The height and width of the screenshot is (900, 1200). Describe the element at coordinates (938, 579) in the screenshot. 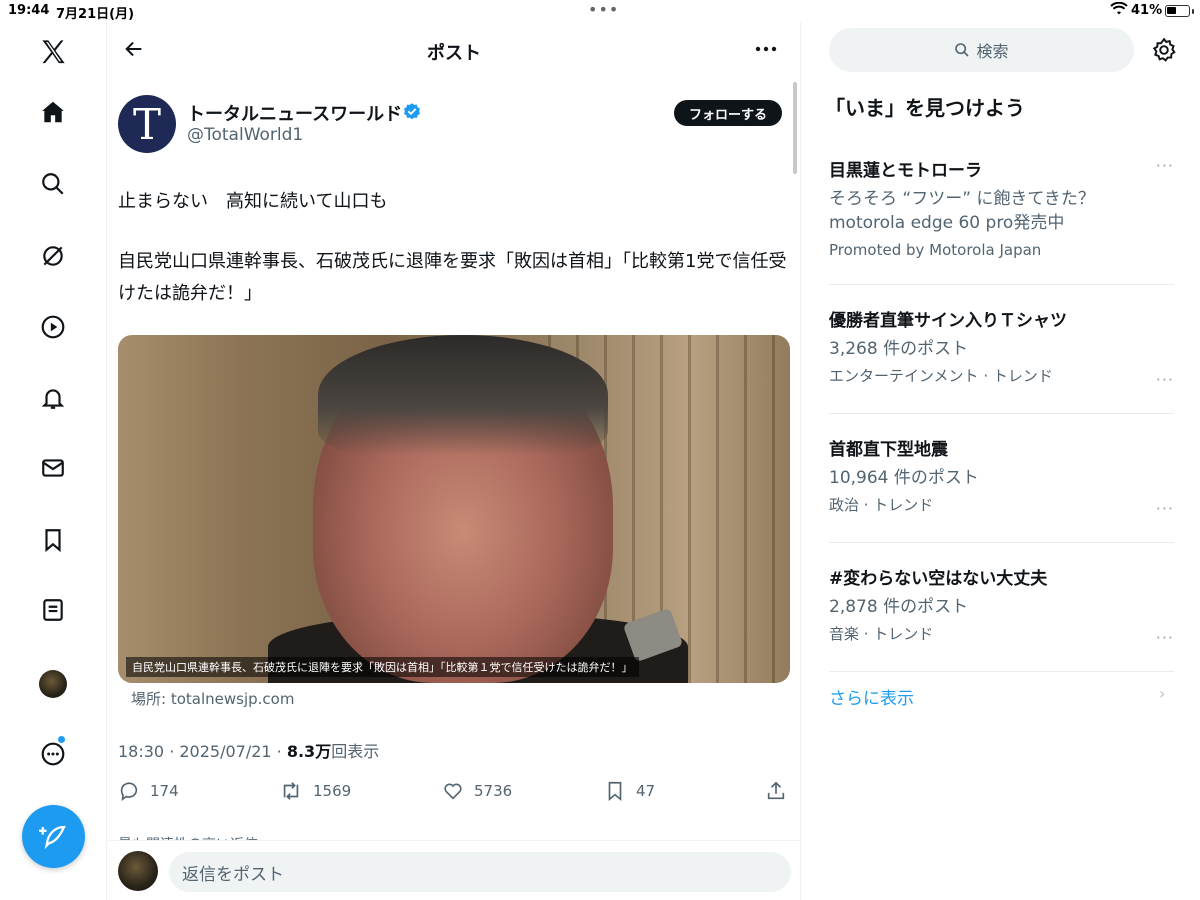

I see `trend-title: #変わらない空はない大丈夫` at that location.